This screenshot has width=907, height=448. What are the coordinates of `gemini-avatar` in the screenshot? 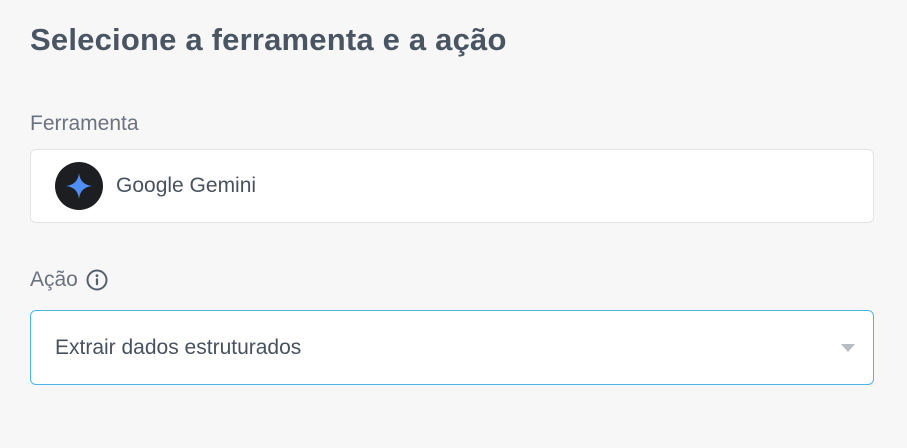 It's located at (79, 186).